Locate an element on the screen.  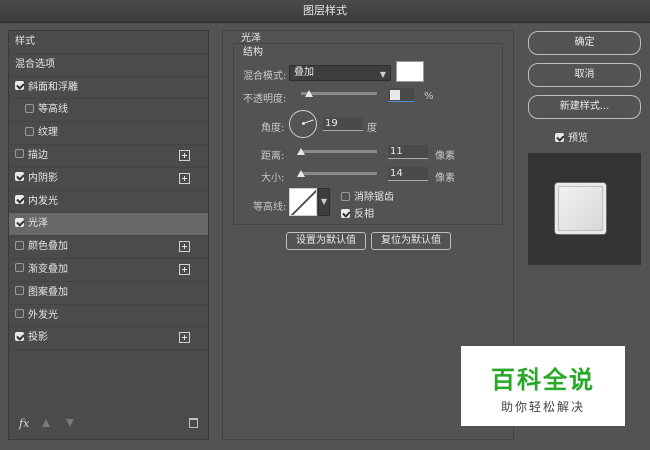
style-item-label: 描边 is located at coordinates (38, 155).